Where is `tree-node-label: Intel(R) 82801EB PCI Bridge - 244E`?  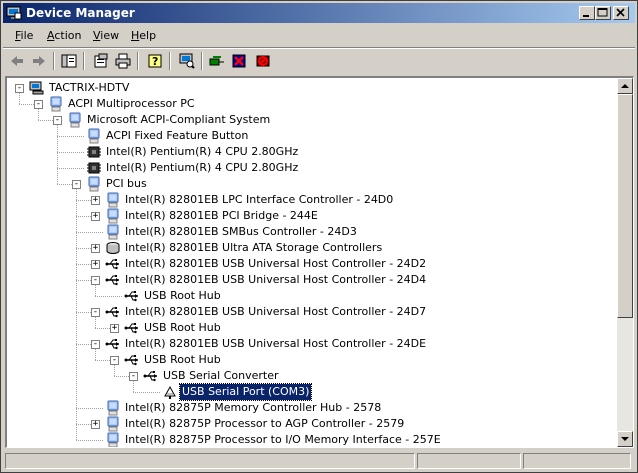 tree-node-label: Intel(R) 82801EB PCI Bridge - 244E is located at coordinates (221, 216).